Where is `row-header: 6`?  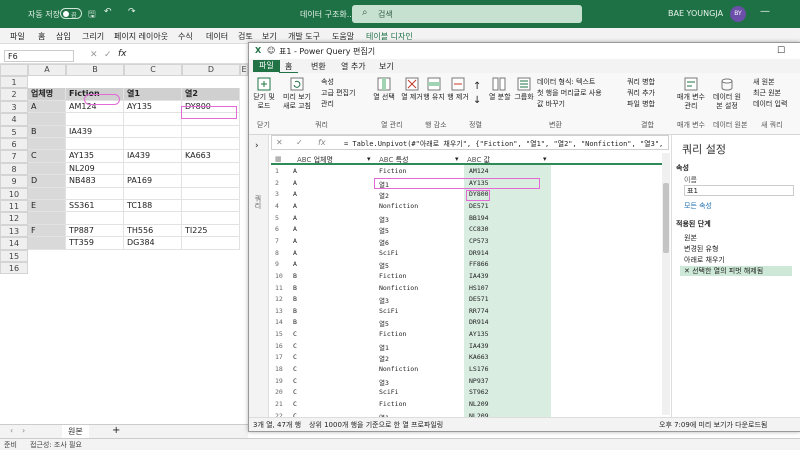 row-header: 6 is located at coordinates (14, 144).